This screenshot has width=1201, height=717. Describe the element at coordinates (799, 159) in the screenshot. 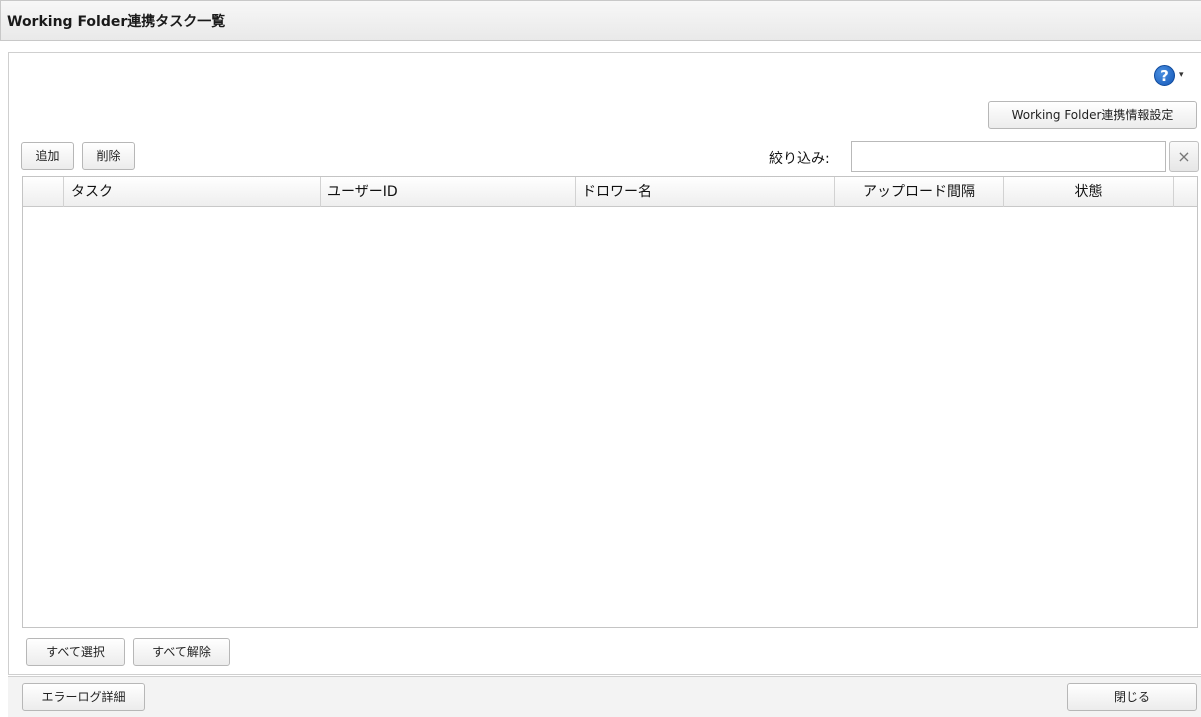

I see `filter-label: 絞り込み:` at that location.